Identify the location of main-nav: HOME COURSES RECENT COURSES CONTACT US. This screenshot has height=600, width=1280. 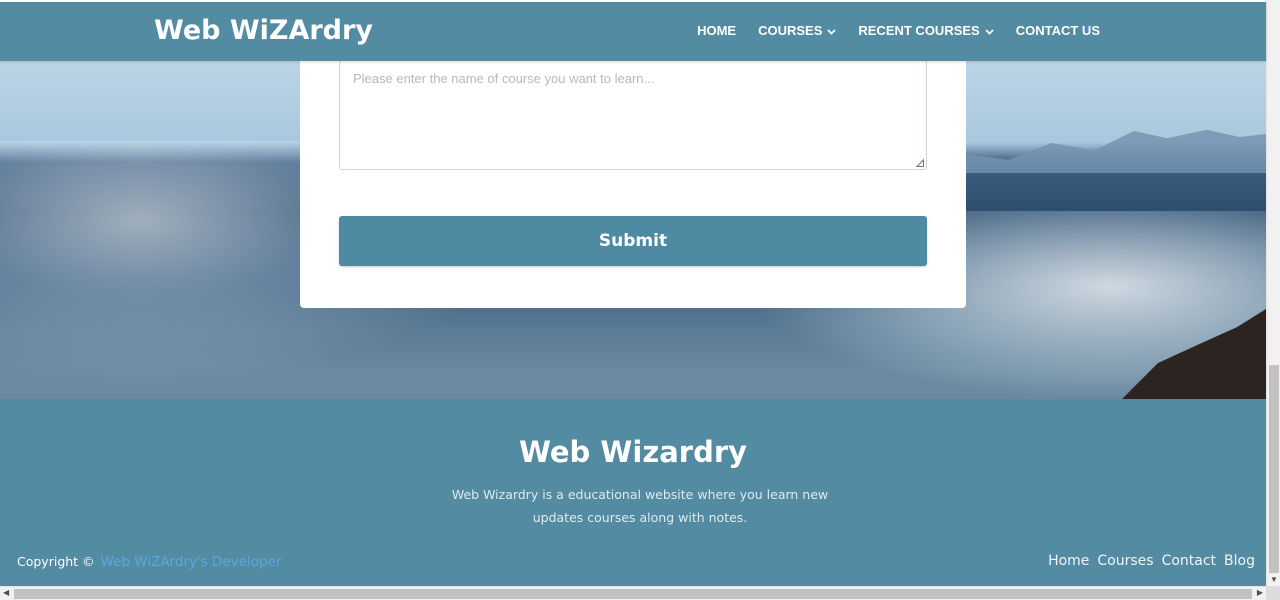
(887, 30).